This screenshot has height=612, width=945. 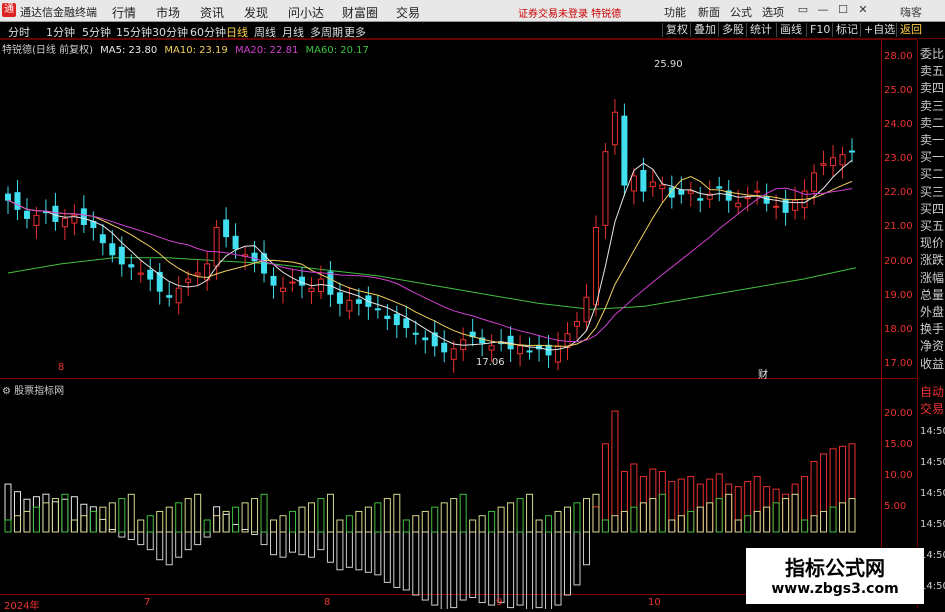 I want to click on sidebar-item: 委比, so click(x=932, y=54).